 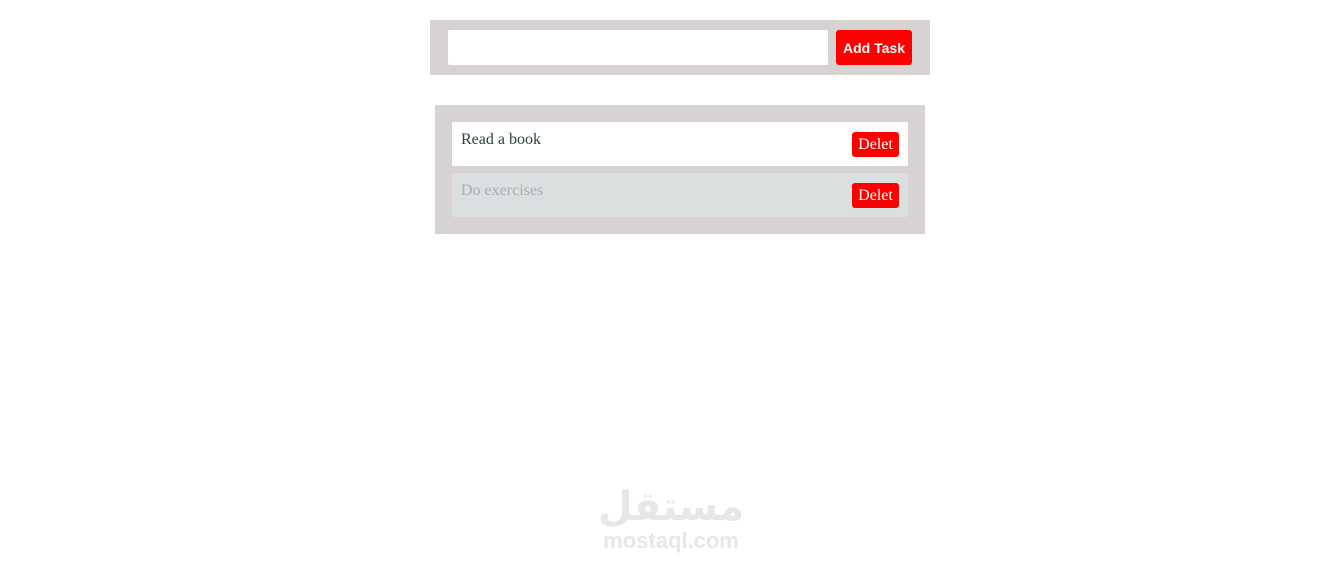 I want to click on mostaql-watermark-logo: مستقل mostaql.com, so click(x=671, y=521).